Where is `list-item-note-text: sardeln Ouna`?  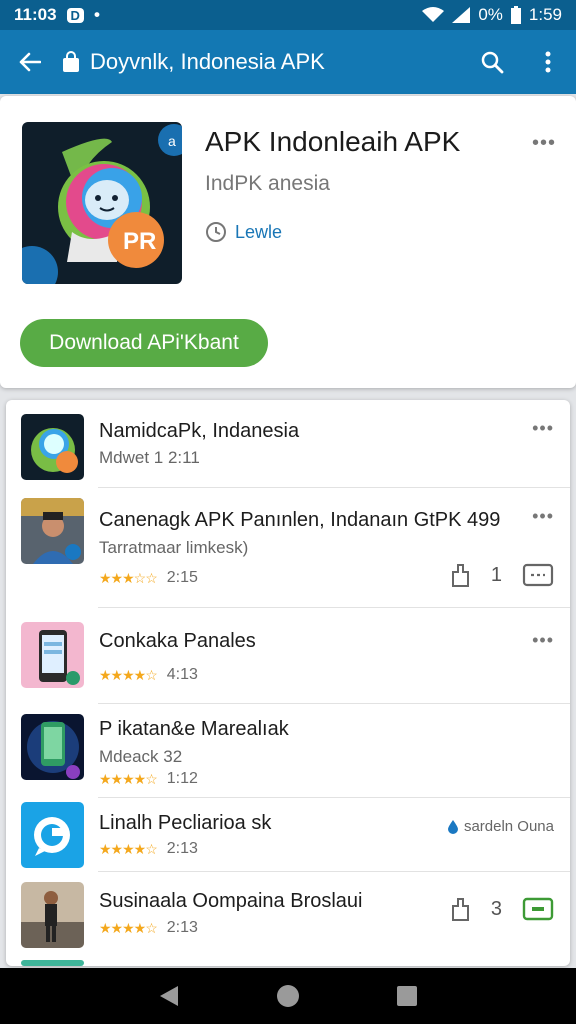 list-item-note-text: sardeln Ouna is located at coordinates (508, 826).